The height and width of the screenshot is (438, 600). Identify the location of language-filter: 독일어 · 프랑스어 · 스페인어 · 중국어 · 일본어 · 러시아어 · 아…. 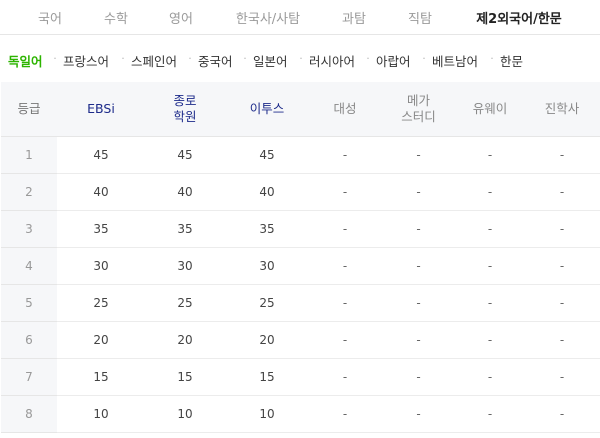
(300, 58).